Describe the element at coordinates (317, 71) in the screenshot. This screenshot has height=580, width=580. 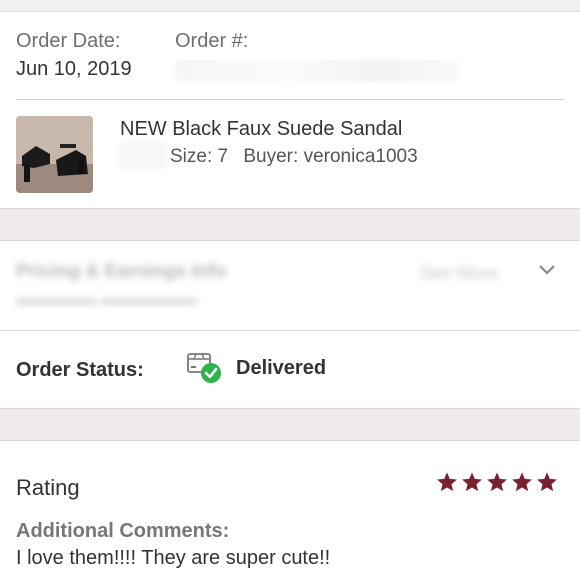
I see `order-number-redacted` at that location.